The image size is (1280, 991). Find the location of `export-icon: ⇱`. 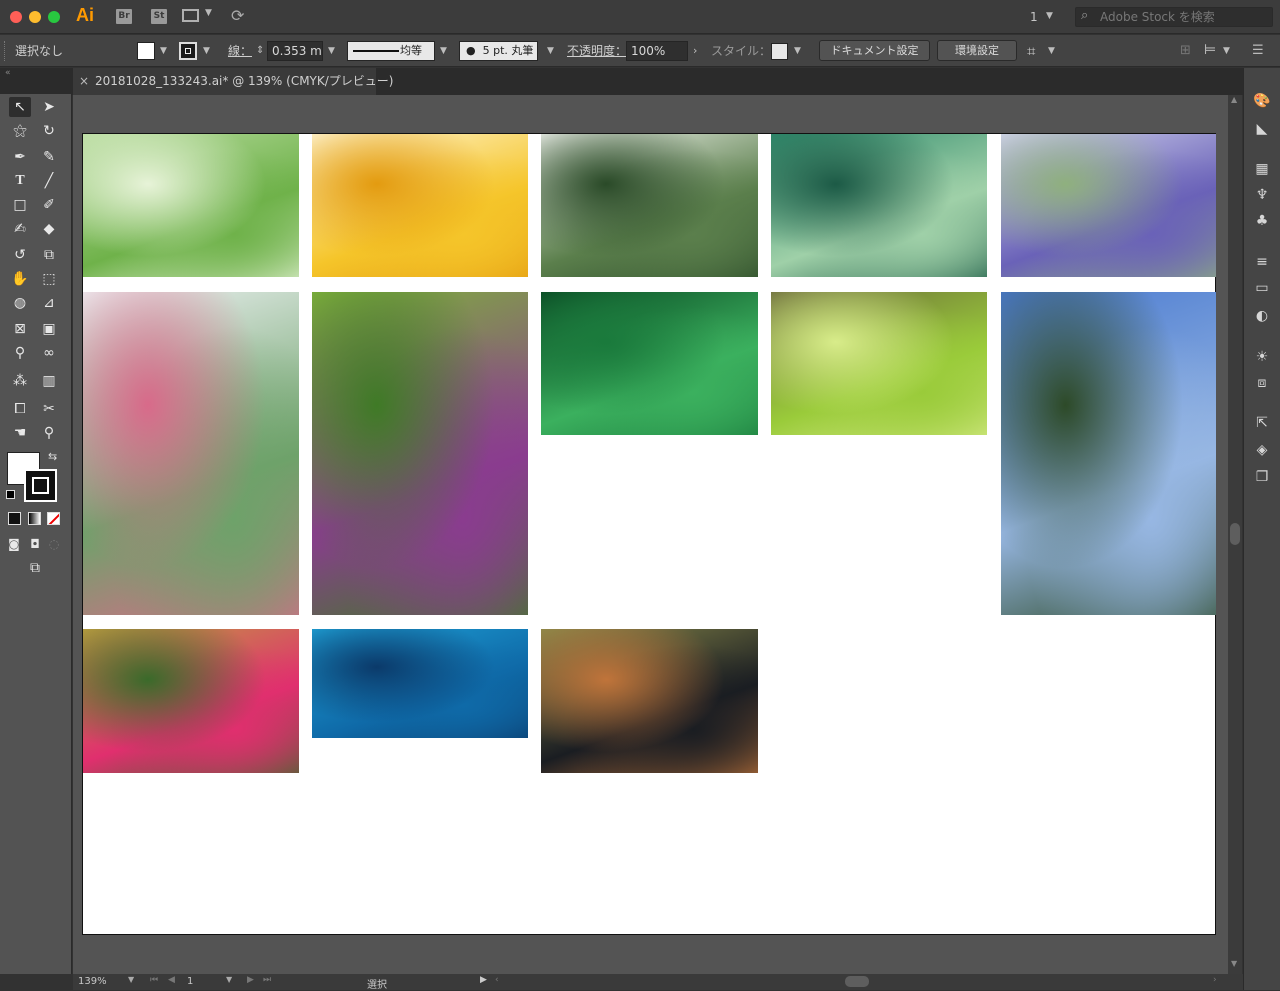

export-icon: ⇱ is located at coordinates (1262, 423).